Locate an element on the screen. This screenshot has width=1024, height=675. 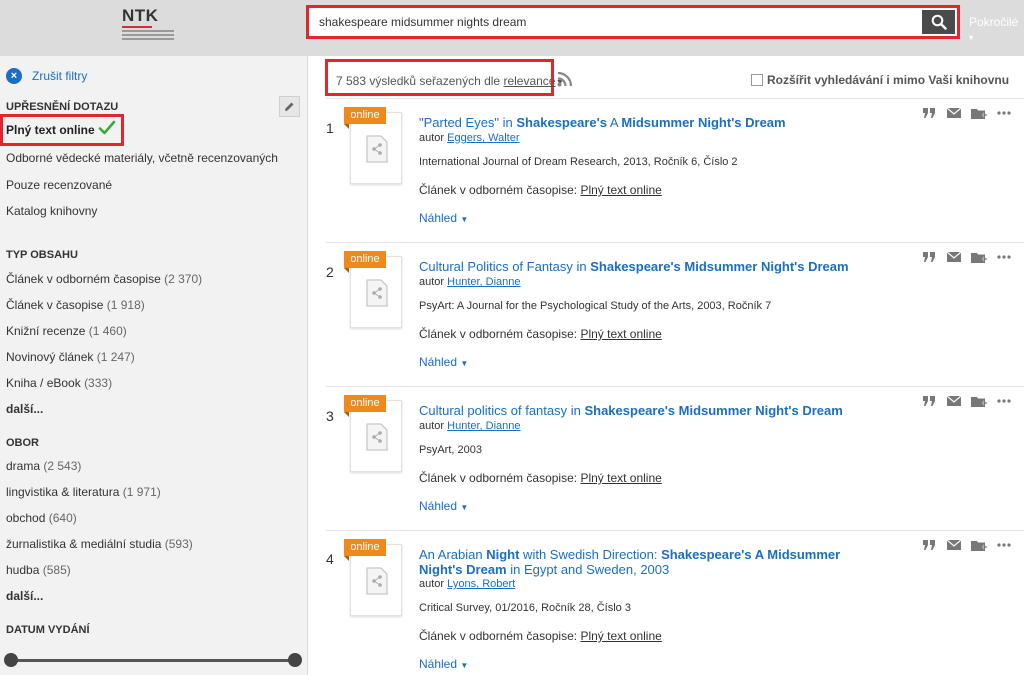
result-author: autor Eggers, Walter is located at coordinates (469, 138).